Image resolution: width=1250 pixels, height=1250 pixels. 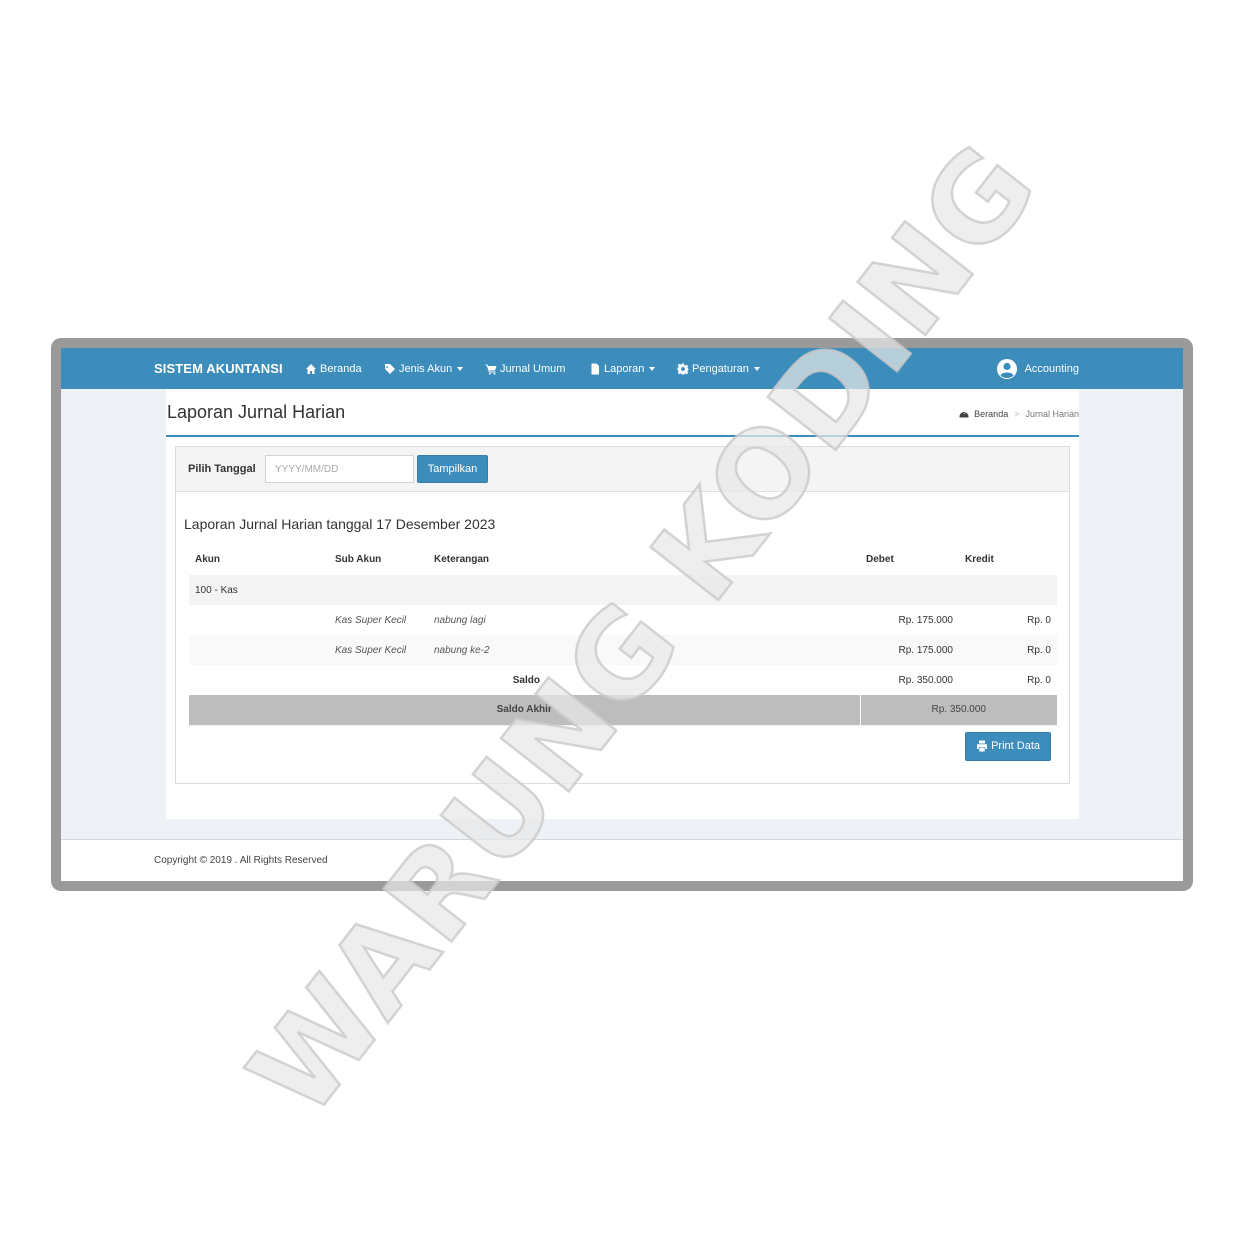 I want to click on title-divider, so click(x=622, y=436).